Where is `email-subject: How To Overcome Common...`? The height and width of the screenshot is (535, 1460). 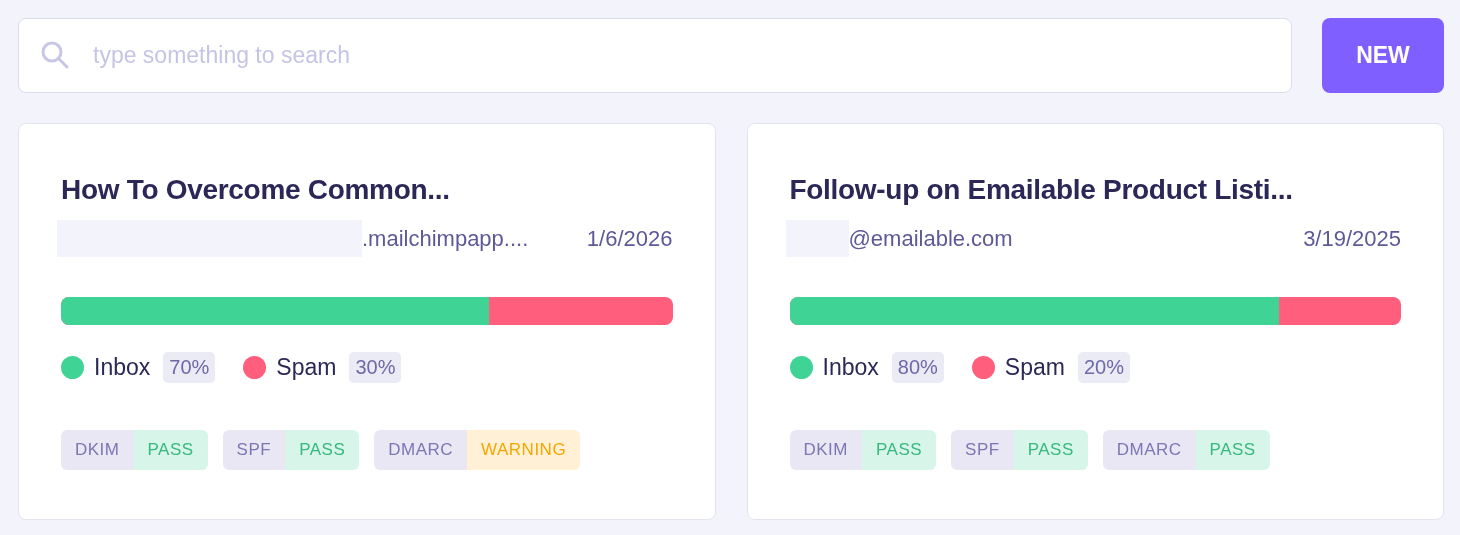 email-subject: How To Overcome Common... is located at coordinates (256, 190).